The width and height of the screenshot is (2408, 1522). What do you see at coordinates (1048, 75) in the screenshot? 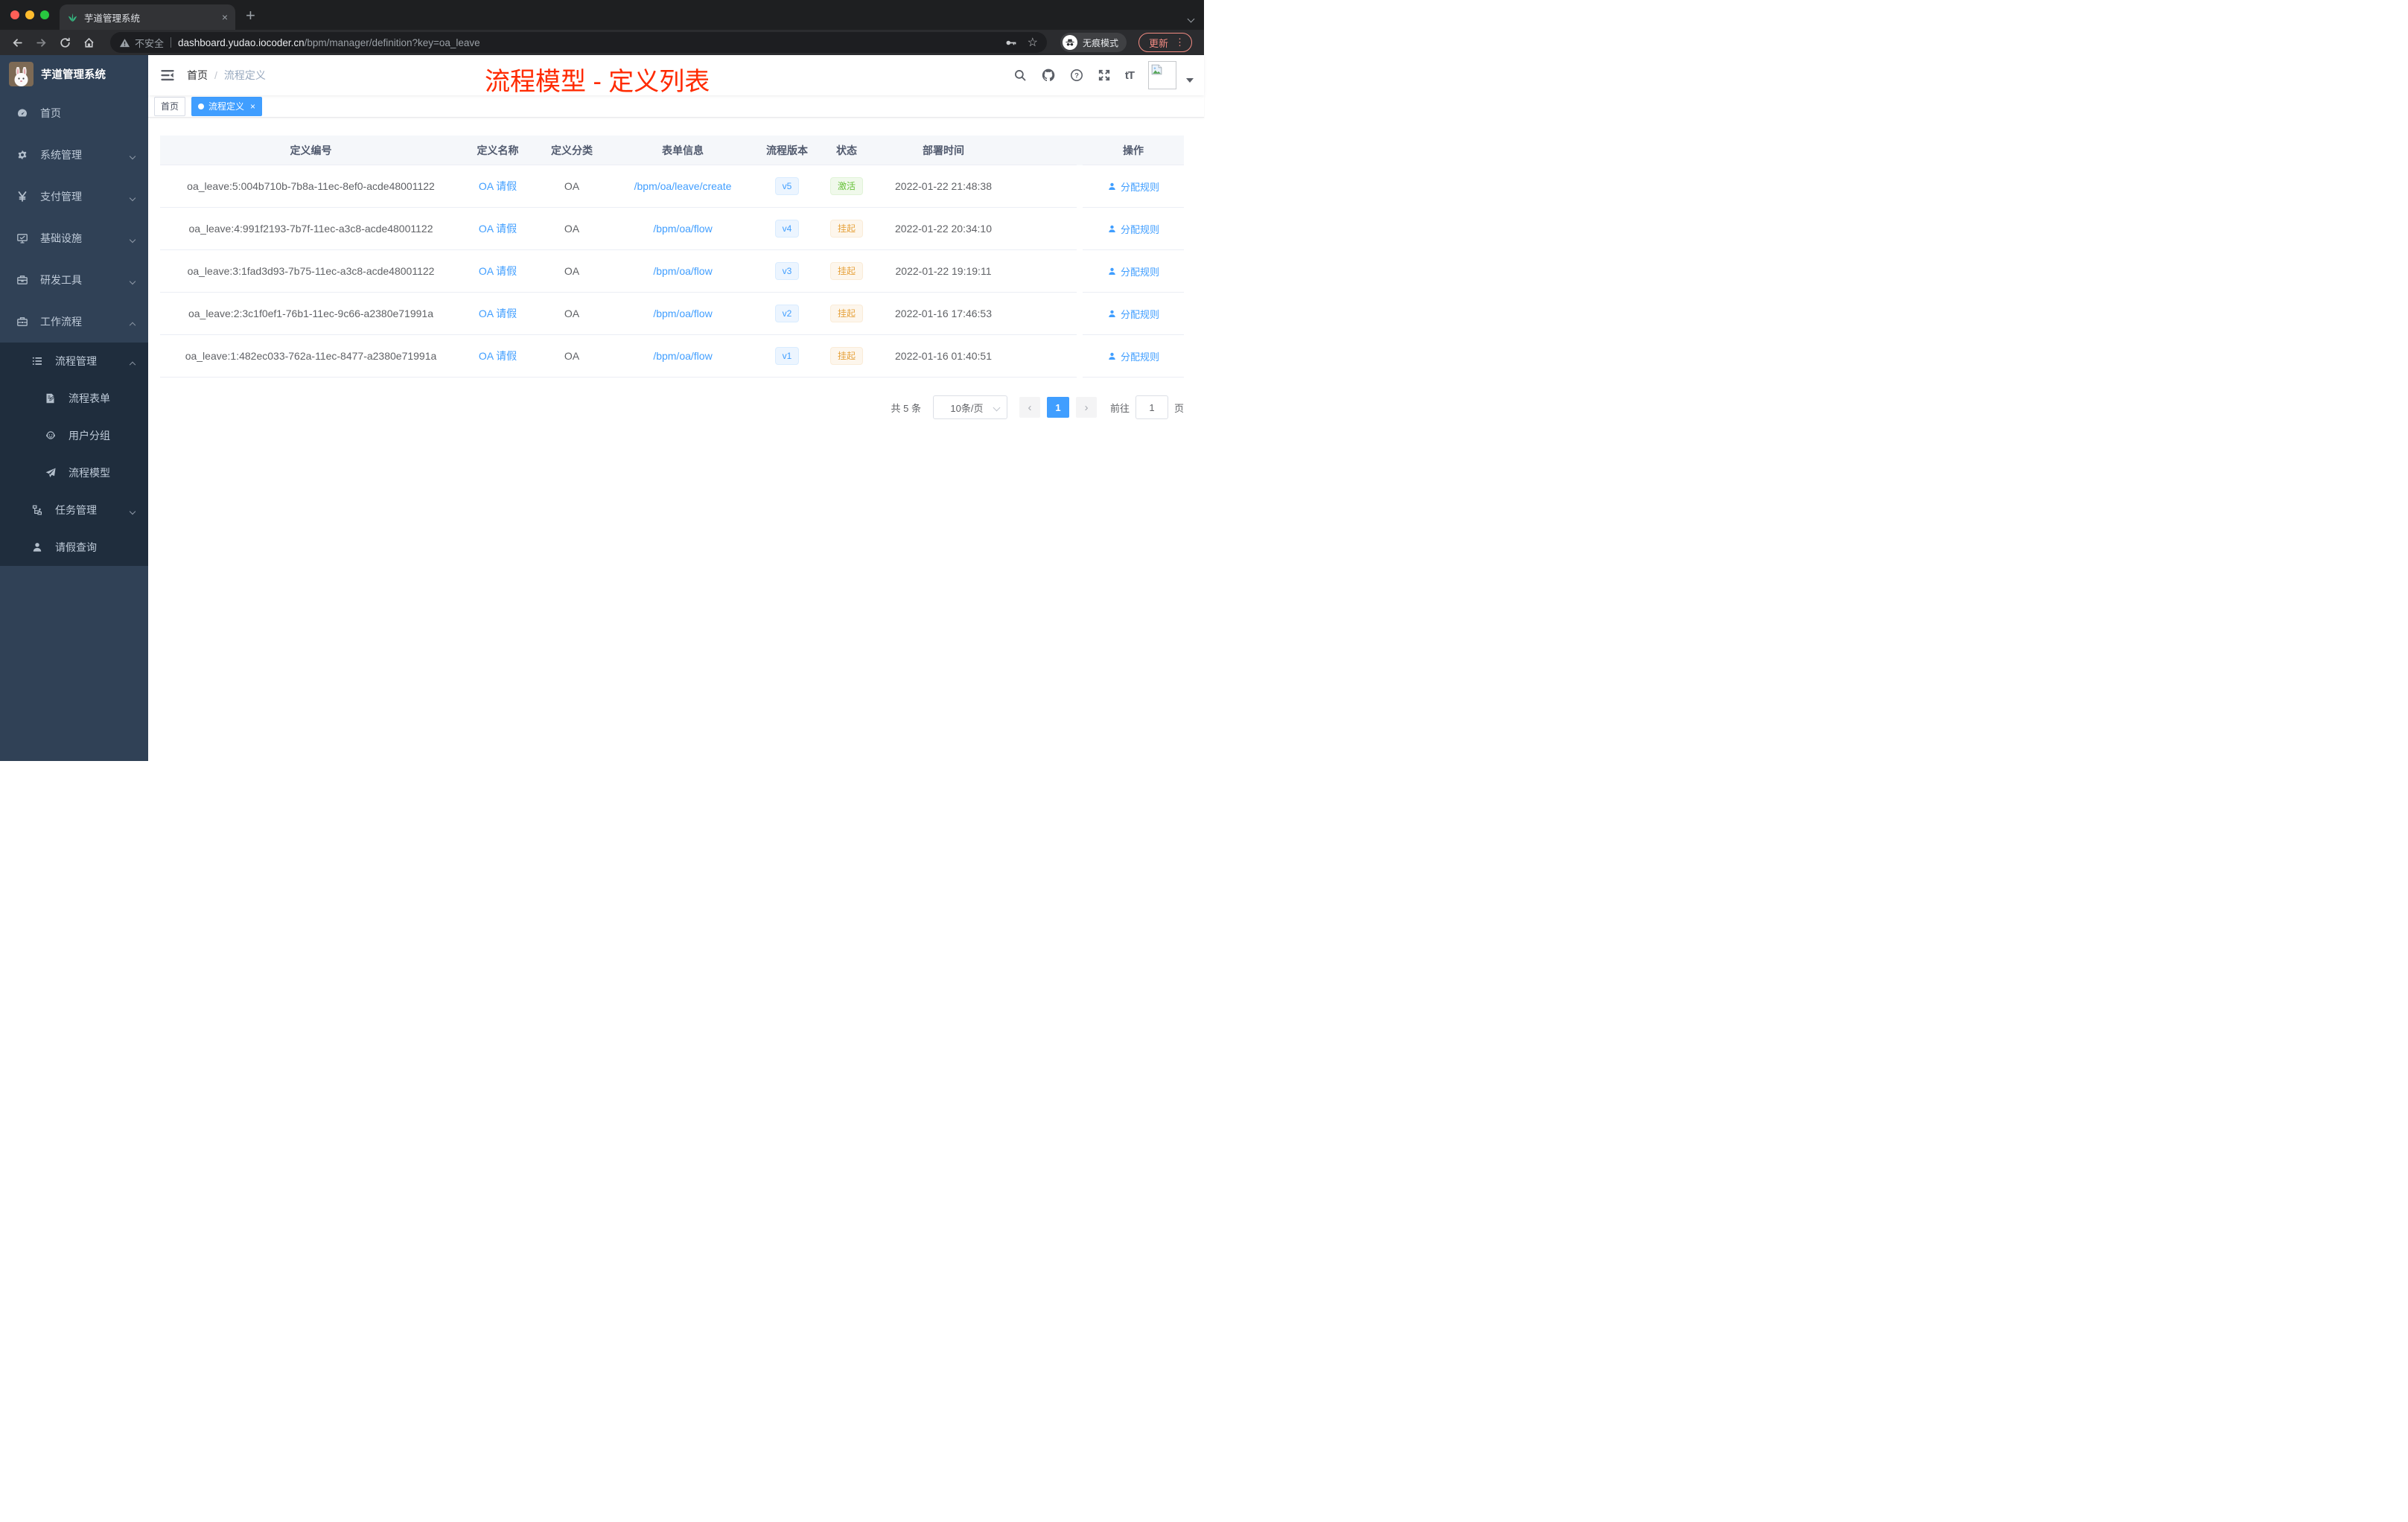
I see `github-icon` at bounding box center [1048, 75].